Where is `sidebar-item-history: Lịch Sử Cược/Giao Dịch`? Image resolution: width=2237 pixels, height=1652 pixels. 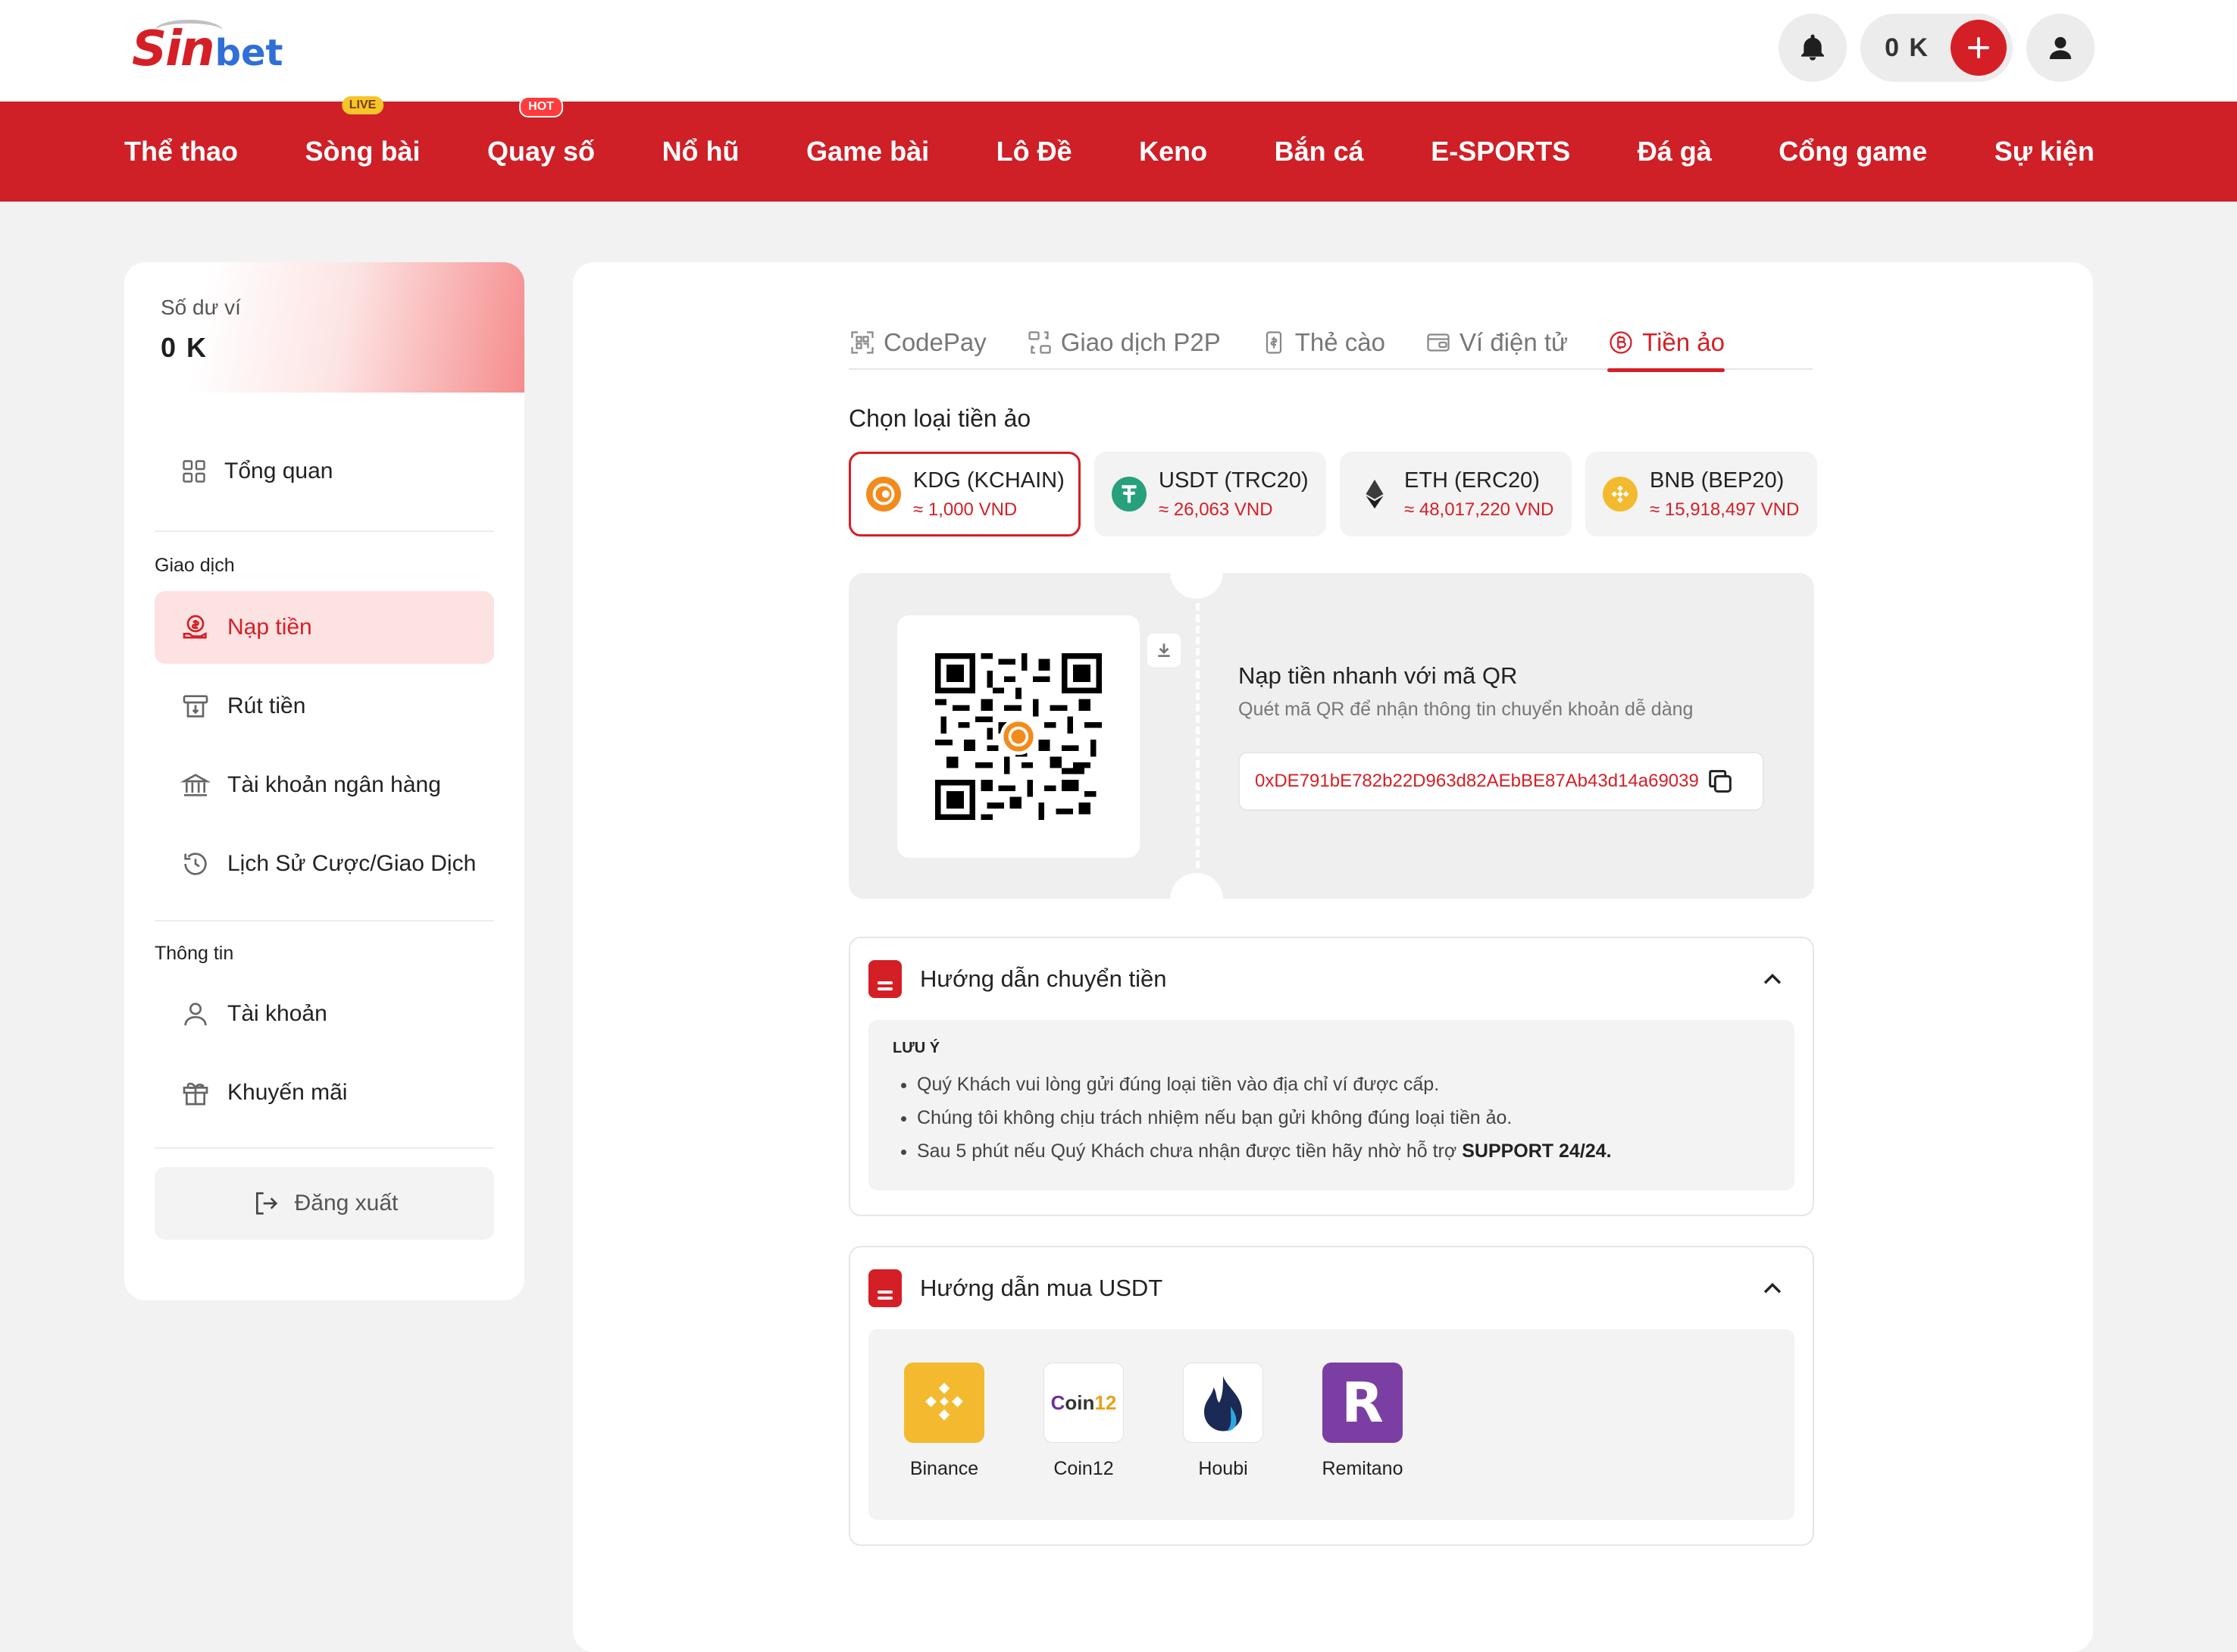
sidebar-item-history: Lịch Sử Cược/Giao Dịch is located at coordinates (324, 864).